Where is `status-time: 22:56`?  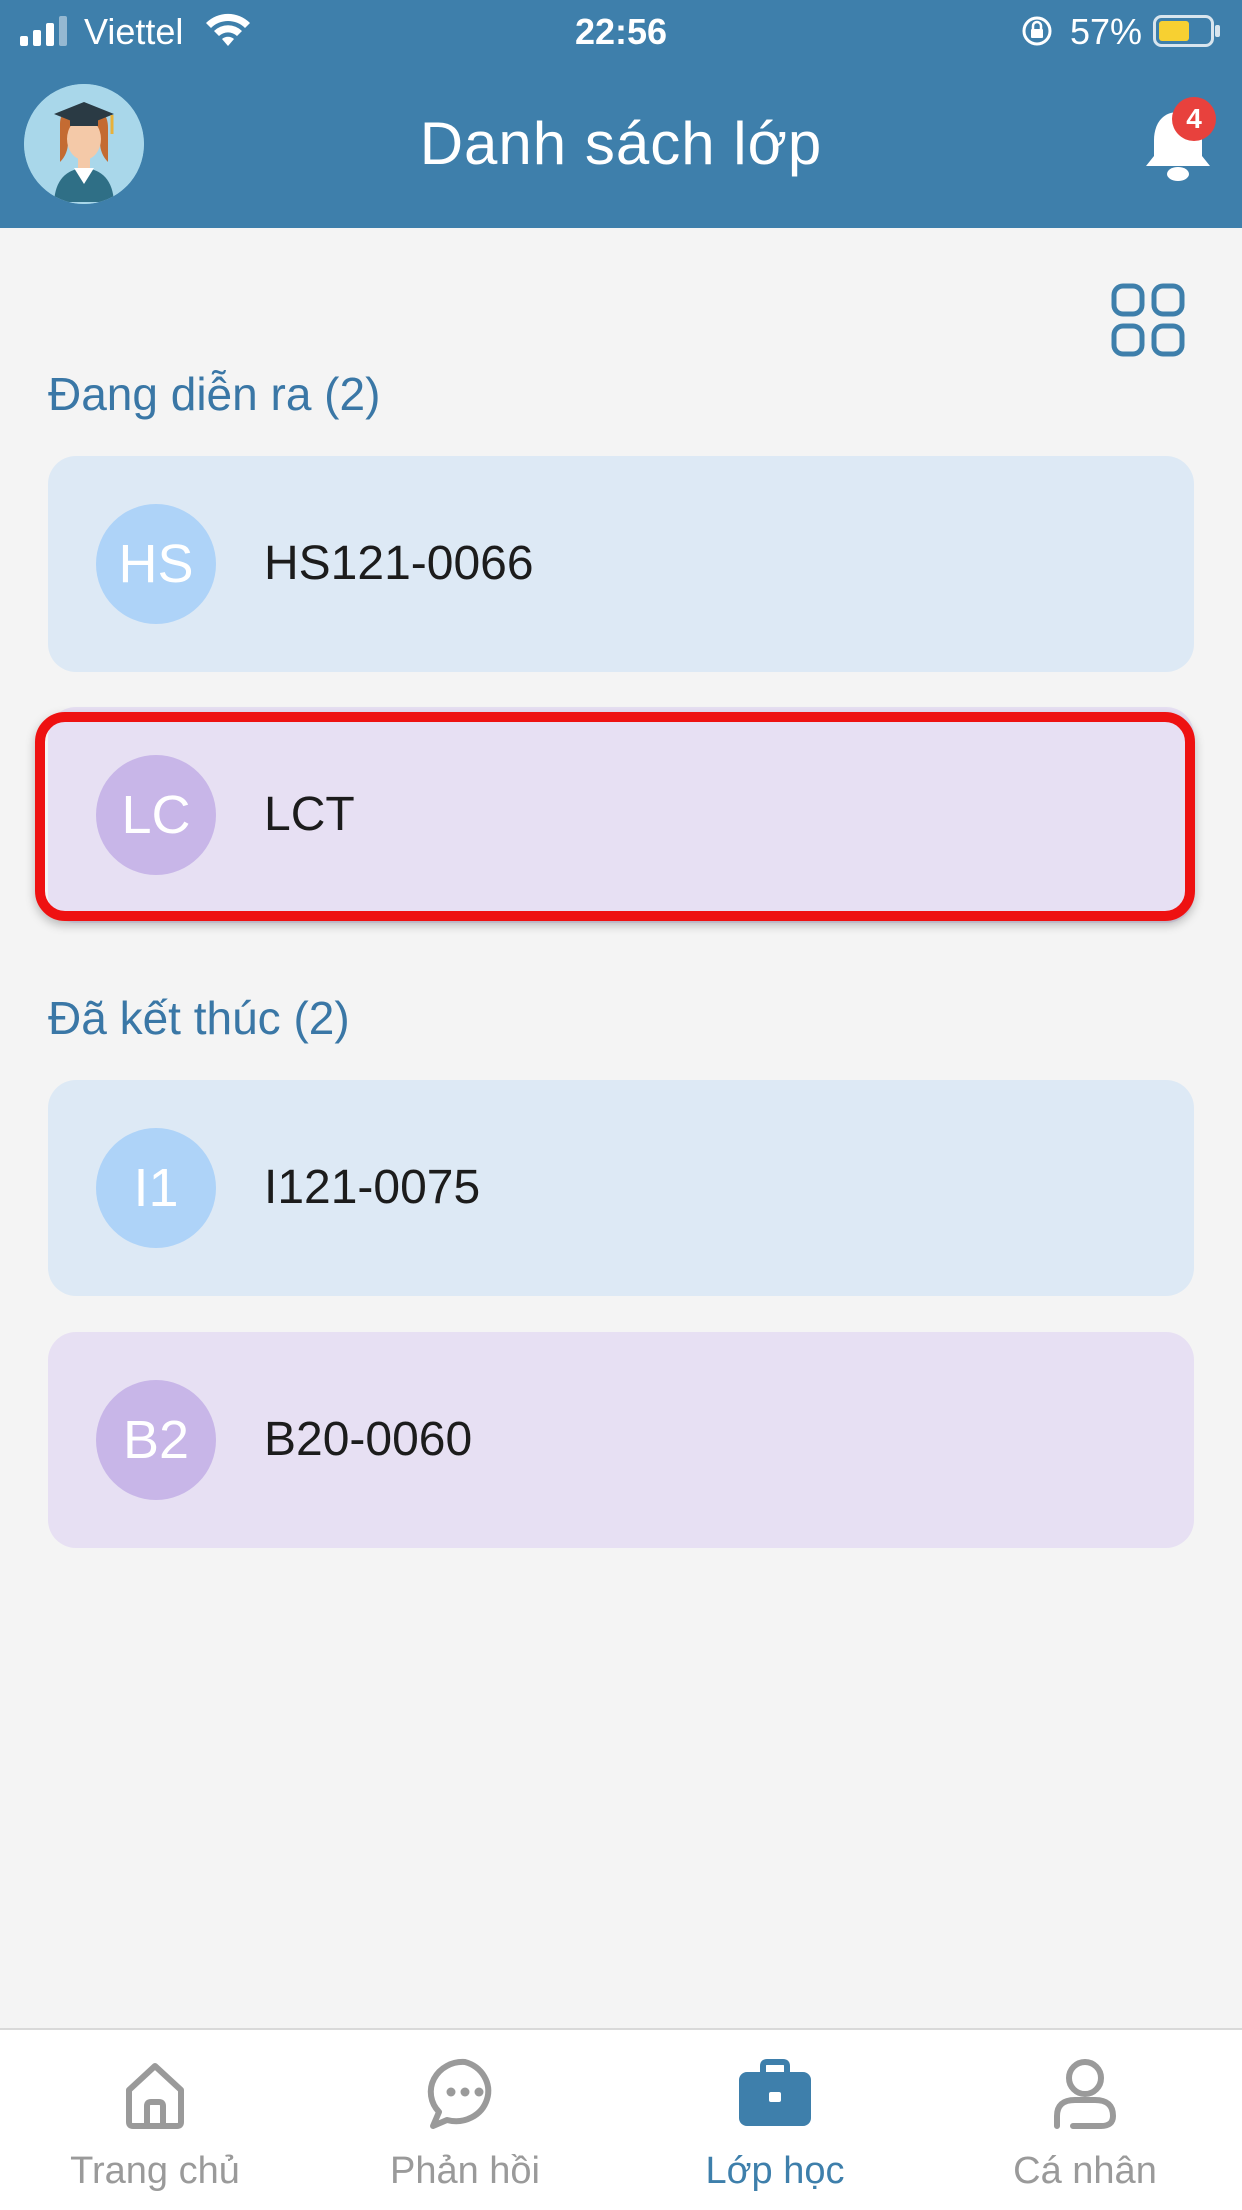
status-time: 22:56 is located at coordinates (621, 31).